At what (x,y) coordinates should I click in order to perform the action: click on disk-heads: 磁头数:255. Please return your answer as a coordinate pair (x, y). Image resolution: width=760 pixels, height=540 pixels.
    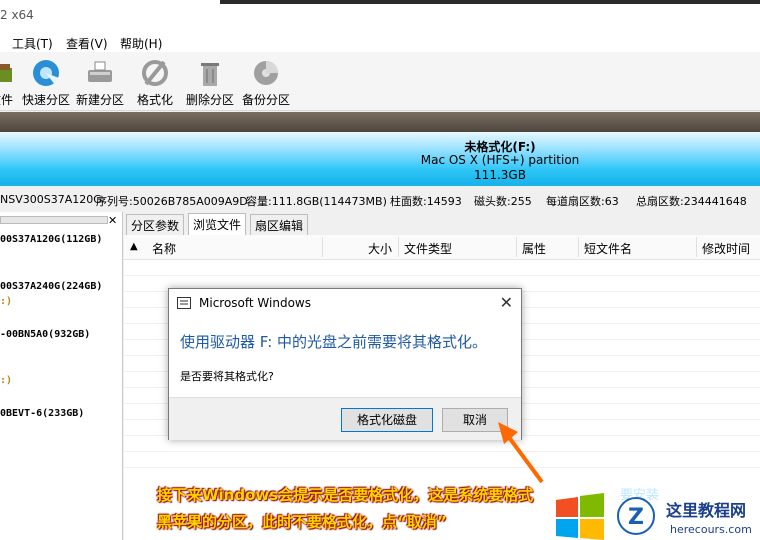
    Looking at the image, I should click on (503, 201).